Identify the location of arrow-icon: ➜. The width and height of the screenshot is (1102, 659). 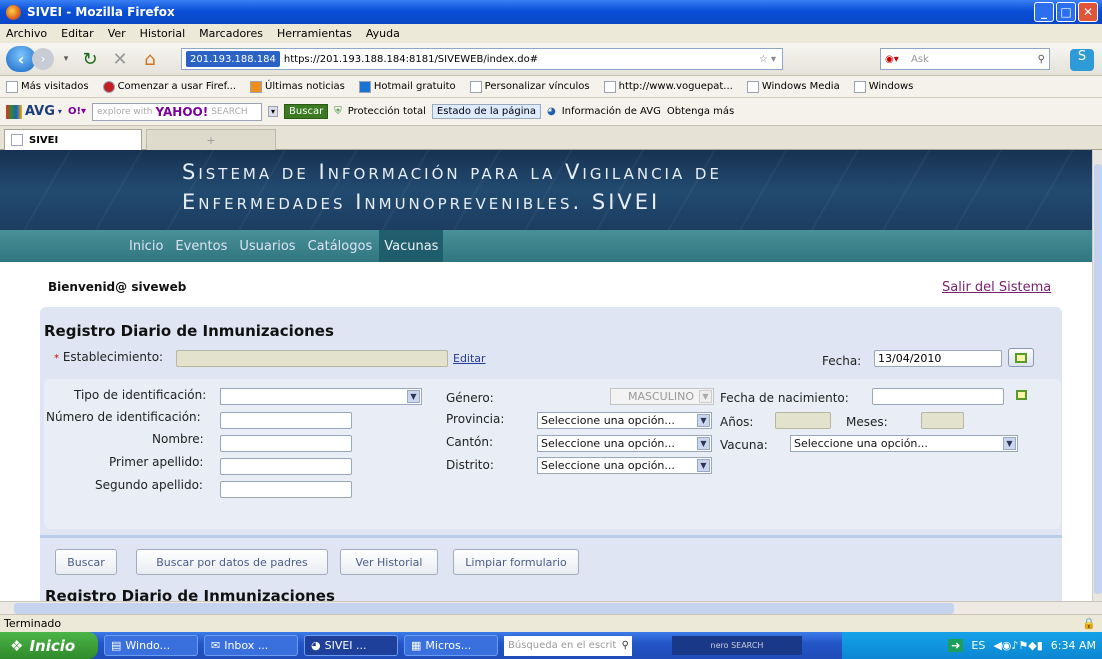
(956, 645).